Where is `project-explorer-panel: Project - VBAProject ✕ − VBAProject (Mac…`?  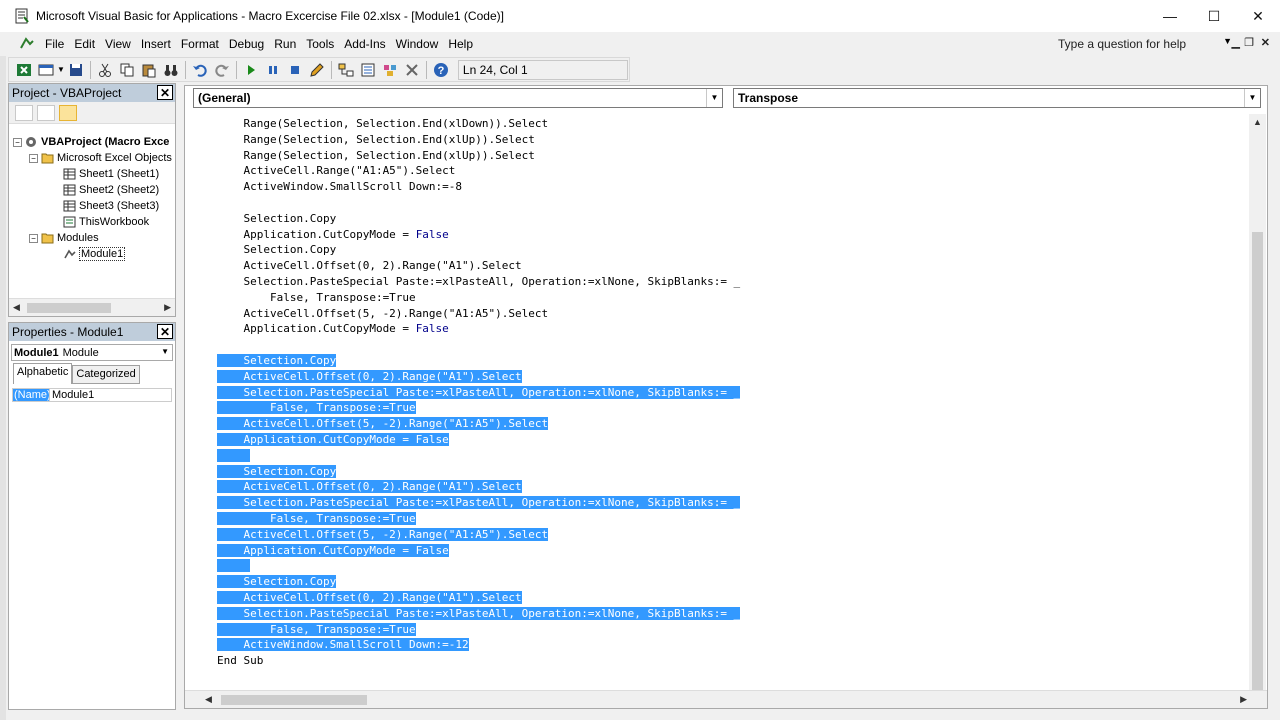
project-explorer-panel: Project - VBAProject ✕ − VBAProject (Mac… is located at coordinates (92, 200).